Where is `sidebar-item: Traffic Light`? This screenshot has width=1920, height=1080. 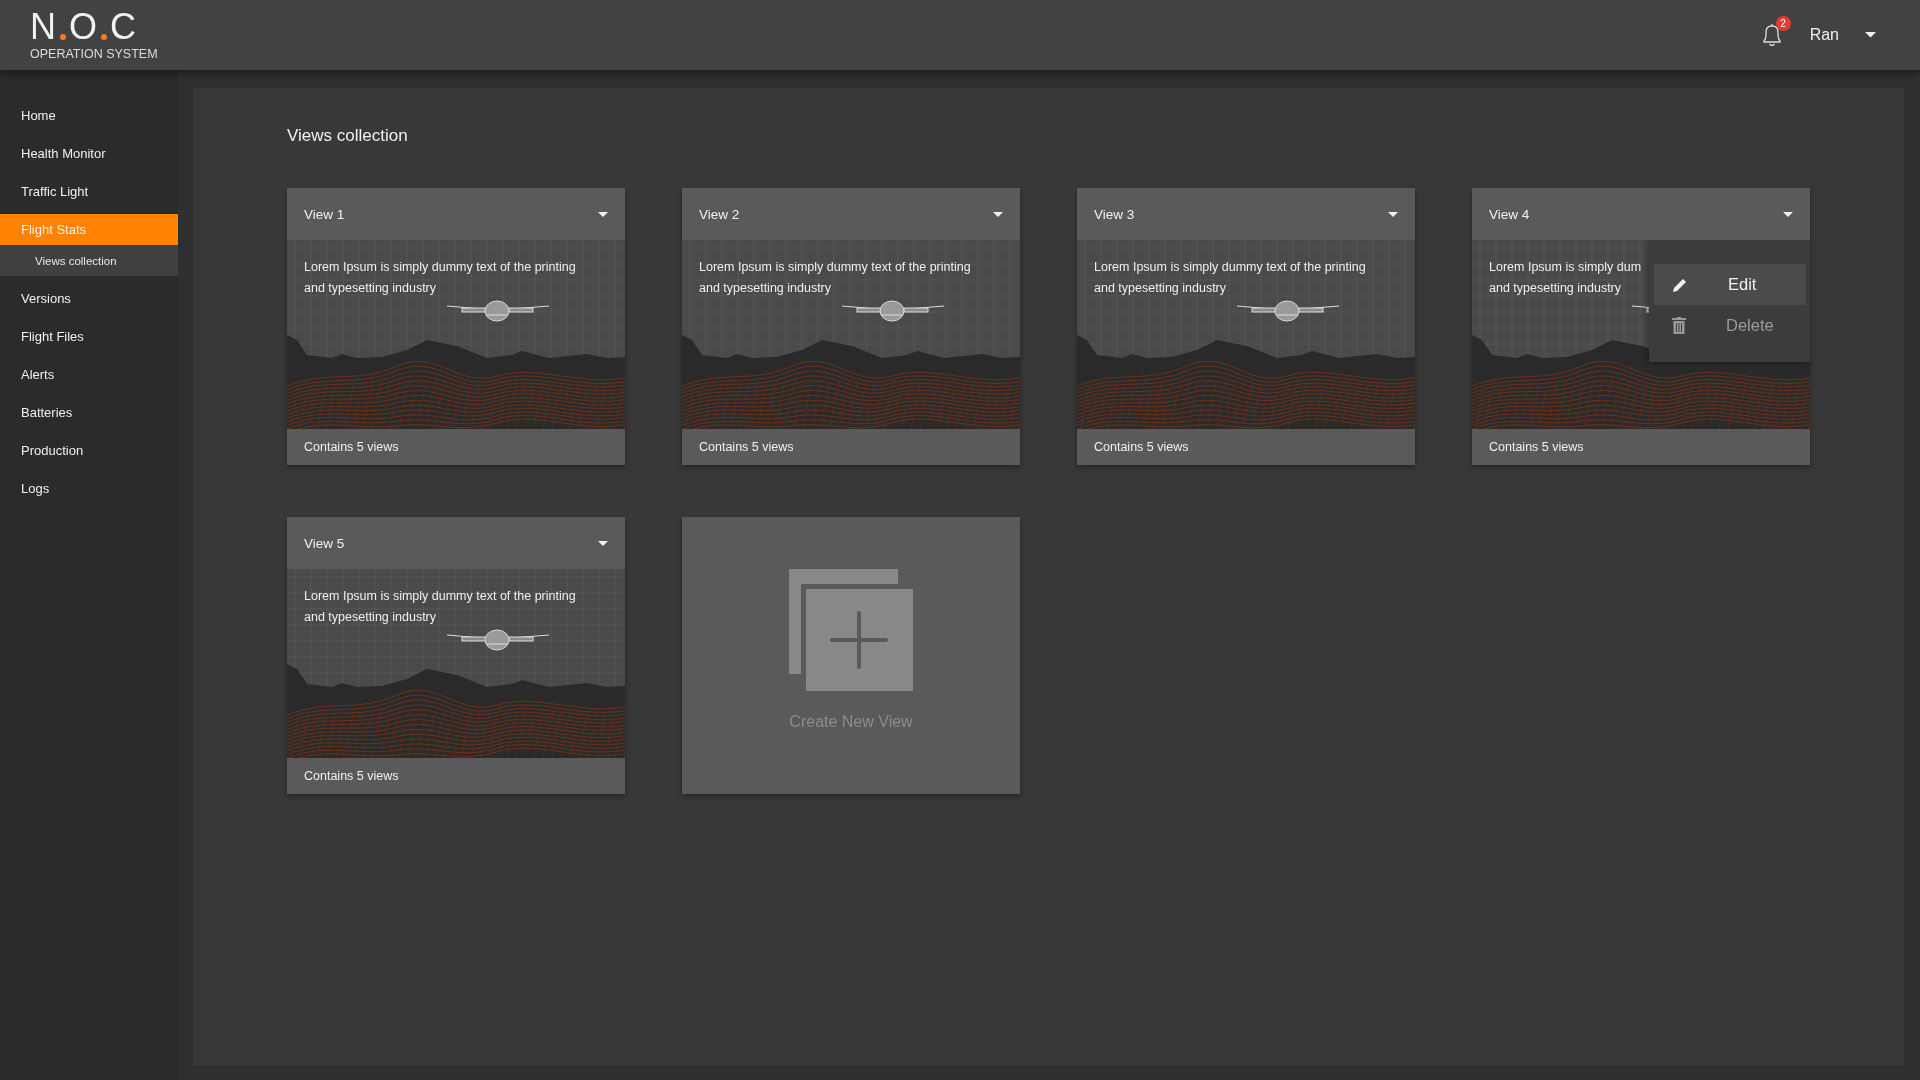 sidebar-item: Traffic Light is located at coordinates (89, 191).